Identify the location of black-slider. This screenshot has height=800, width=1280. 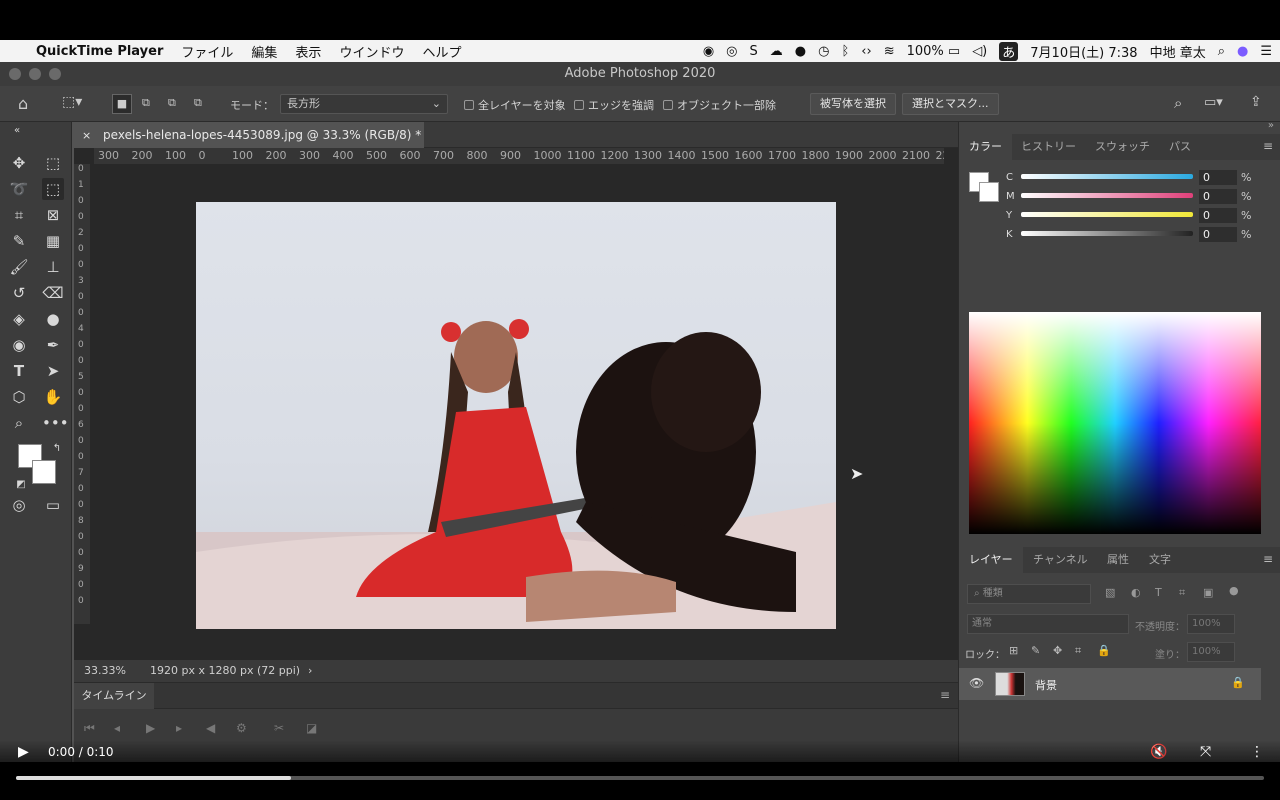
(1107, 233).